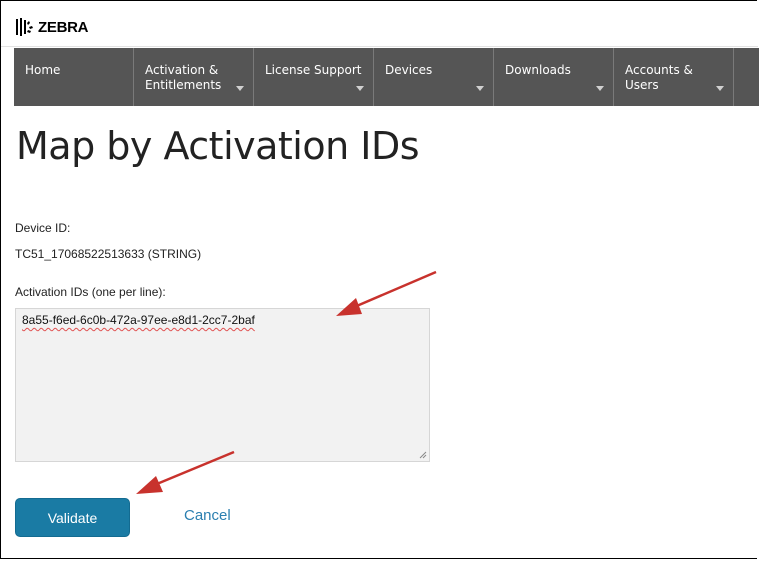 This screenshot has width=759, height=561. I want to click on nav-item-activation-entitlements: Activation & Entitlements, so click(194, 77).